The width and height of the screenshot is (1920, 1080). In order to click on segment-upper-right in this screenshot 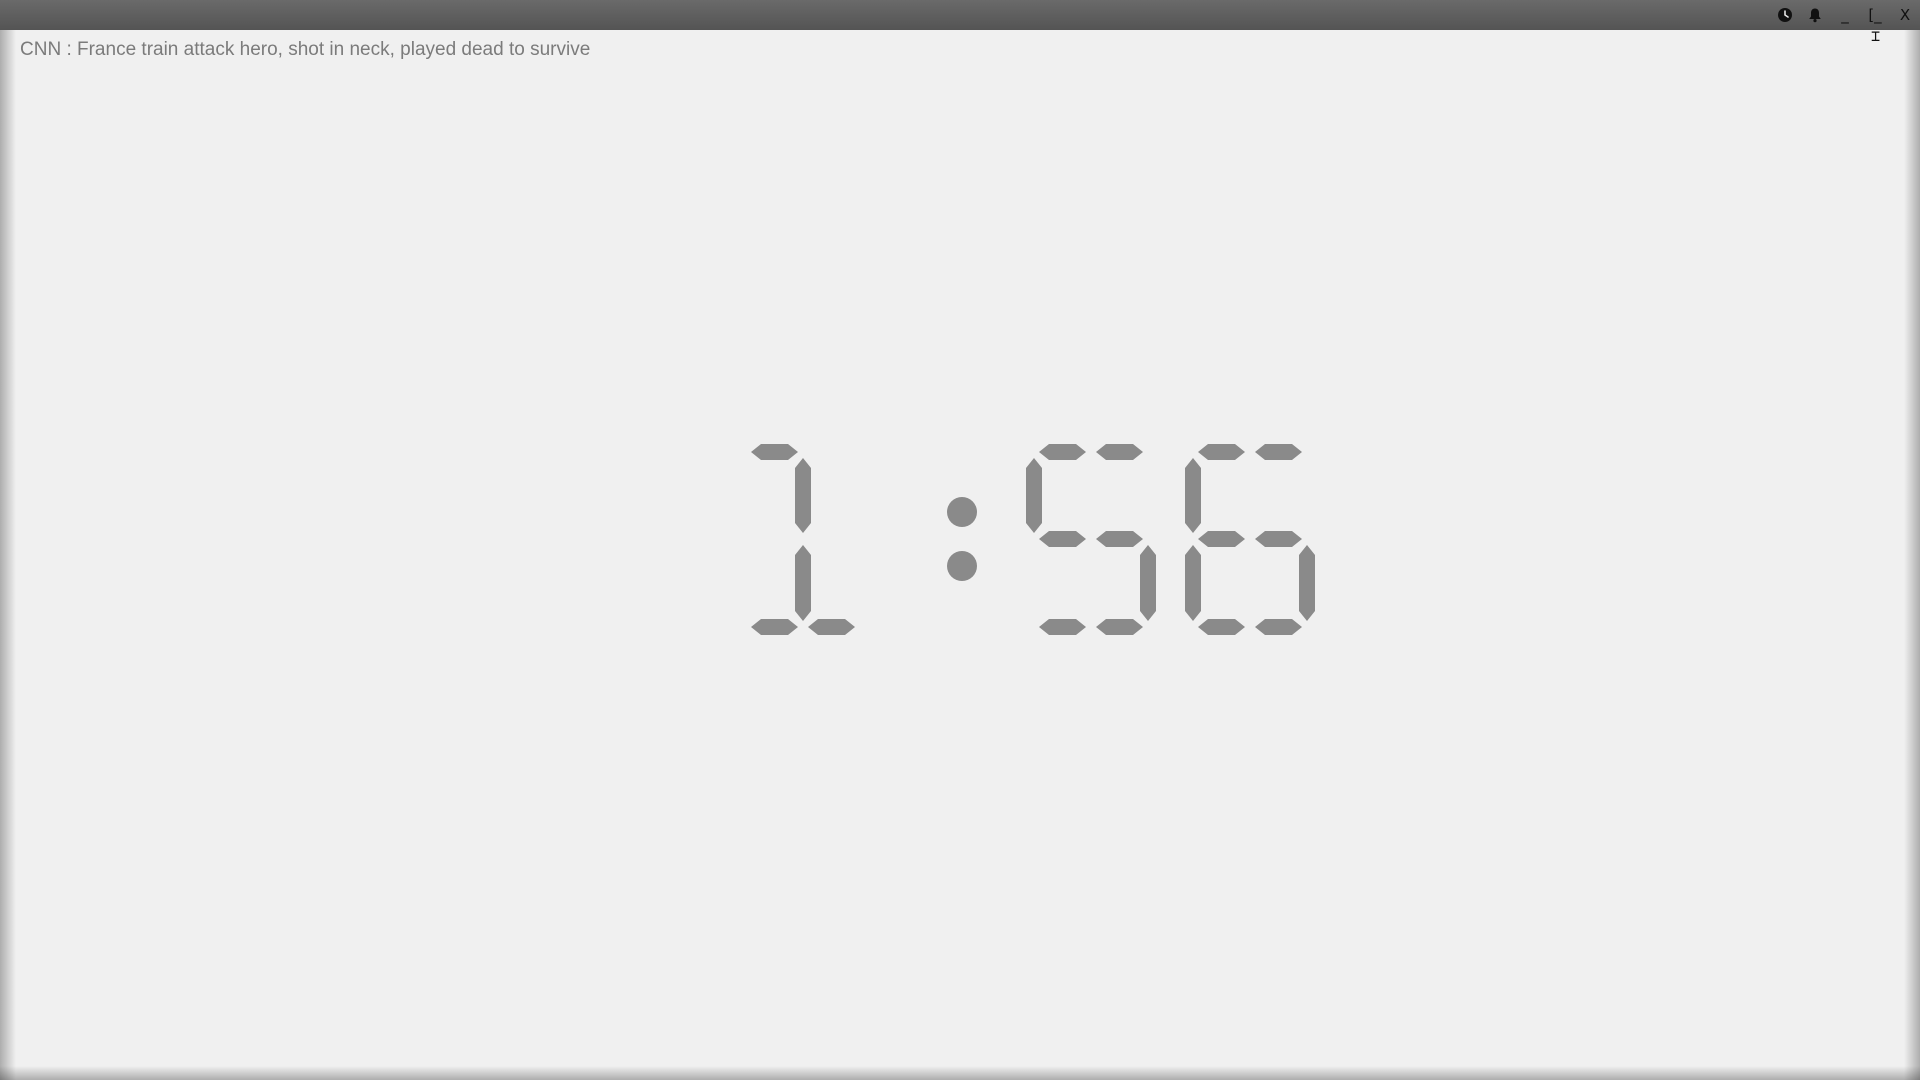, I will do `click(803, 495)`.